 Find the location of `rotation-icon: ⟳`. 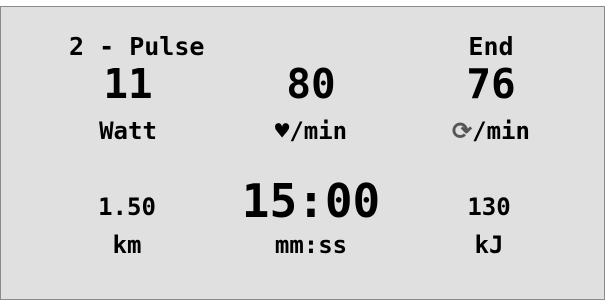

rotation-icon: ⟳ is located at coordinates (462, 131).